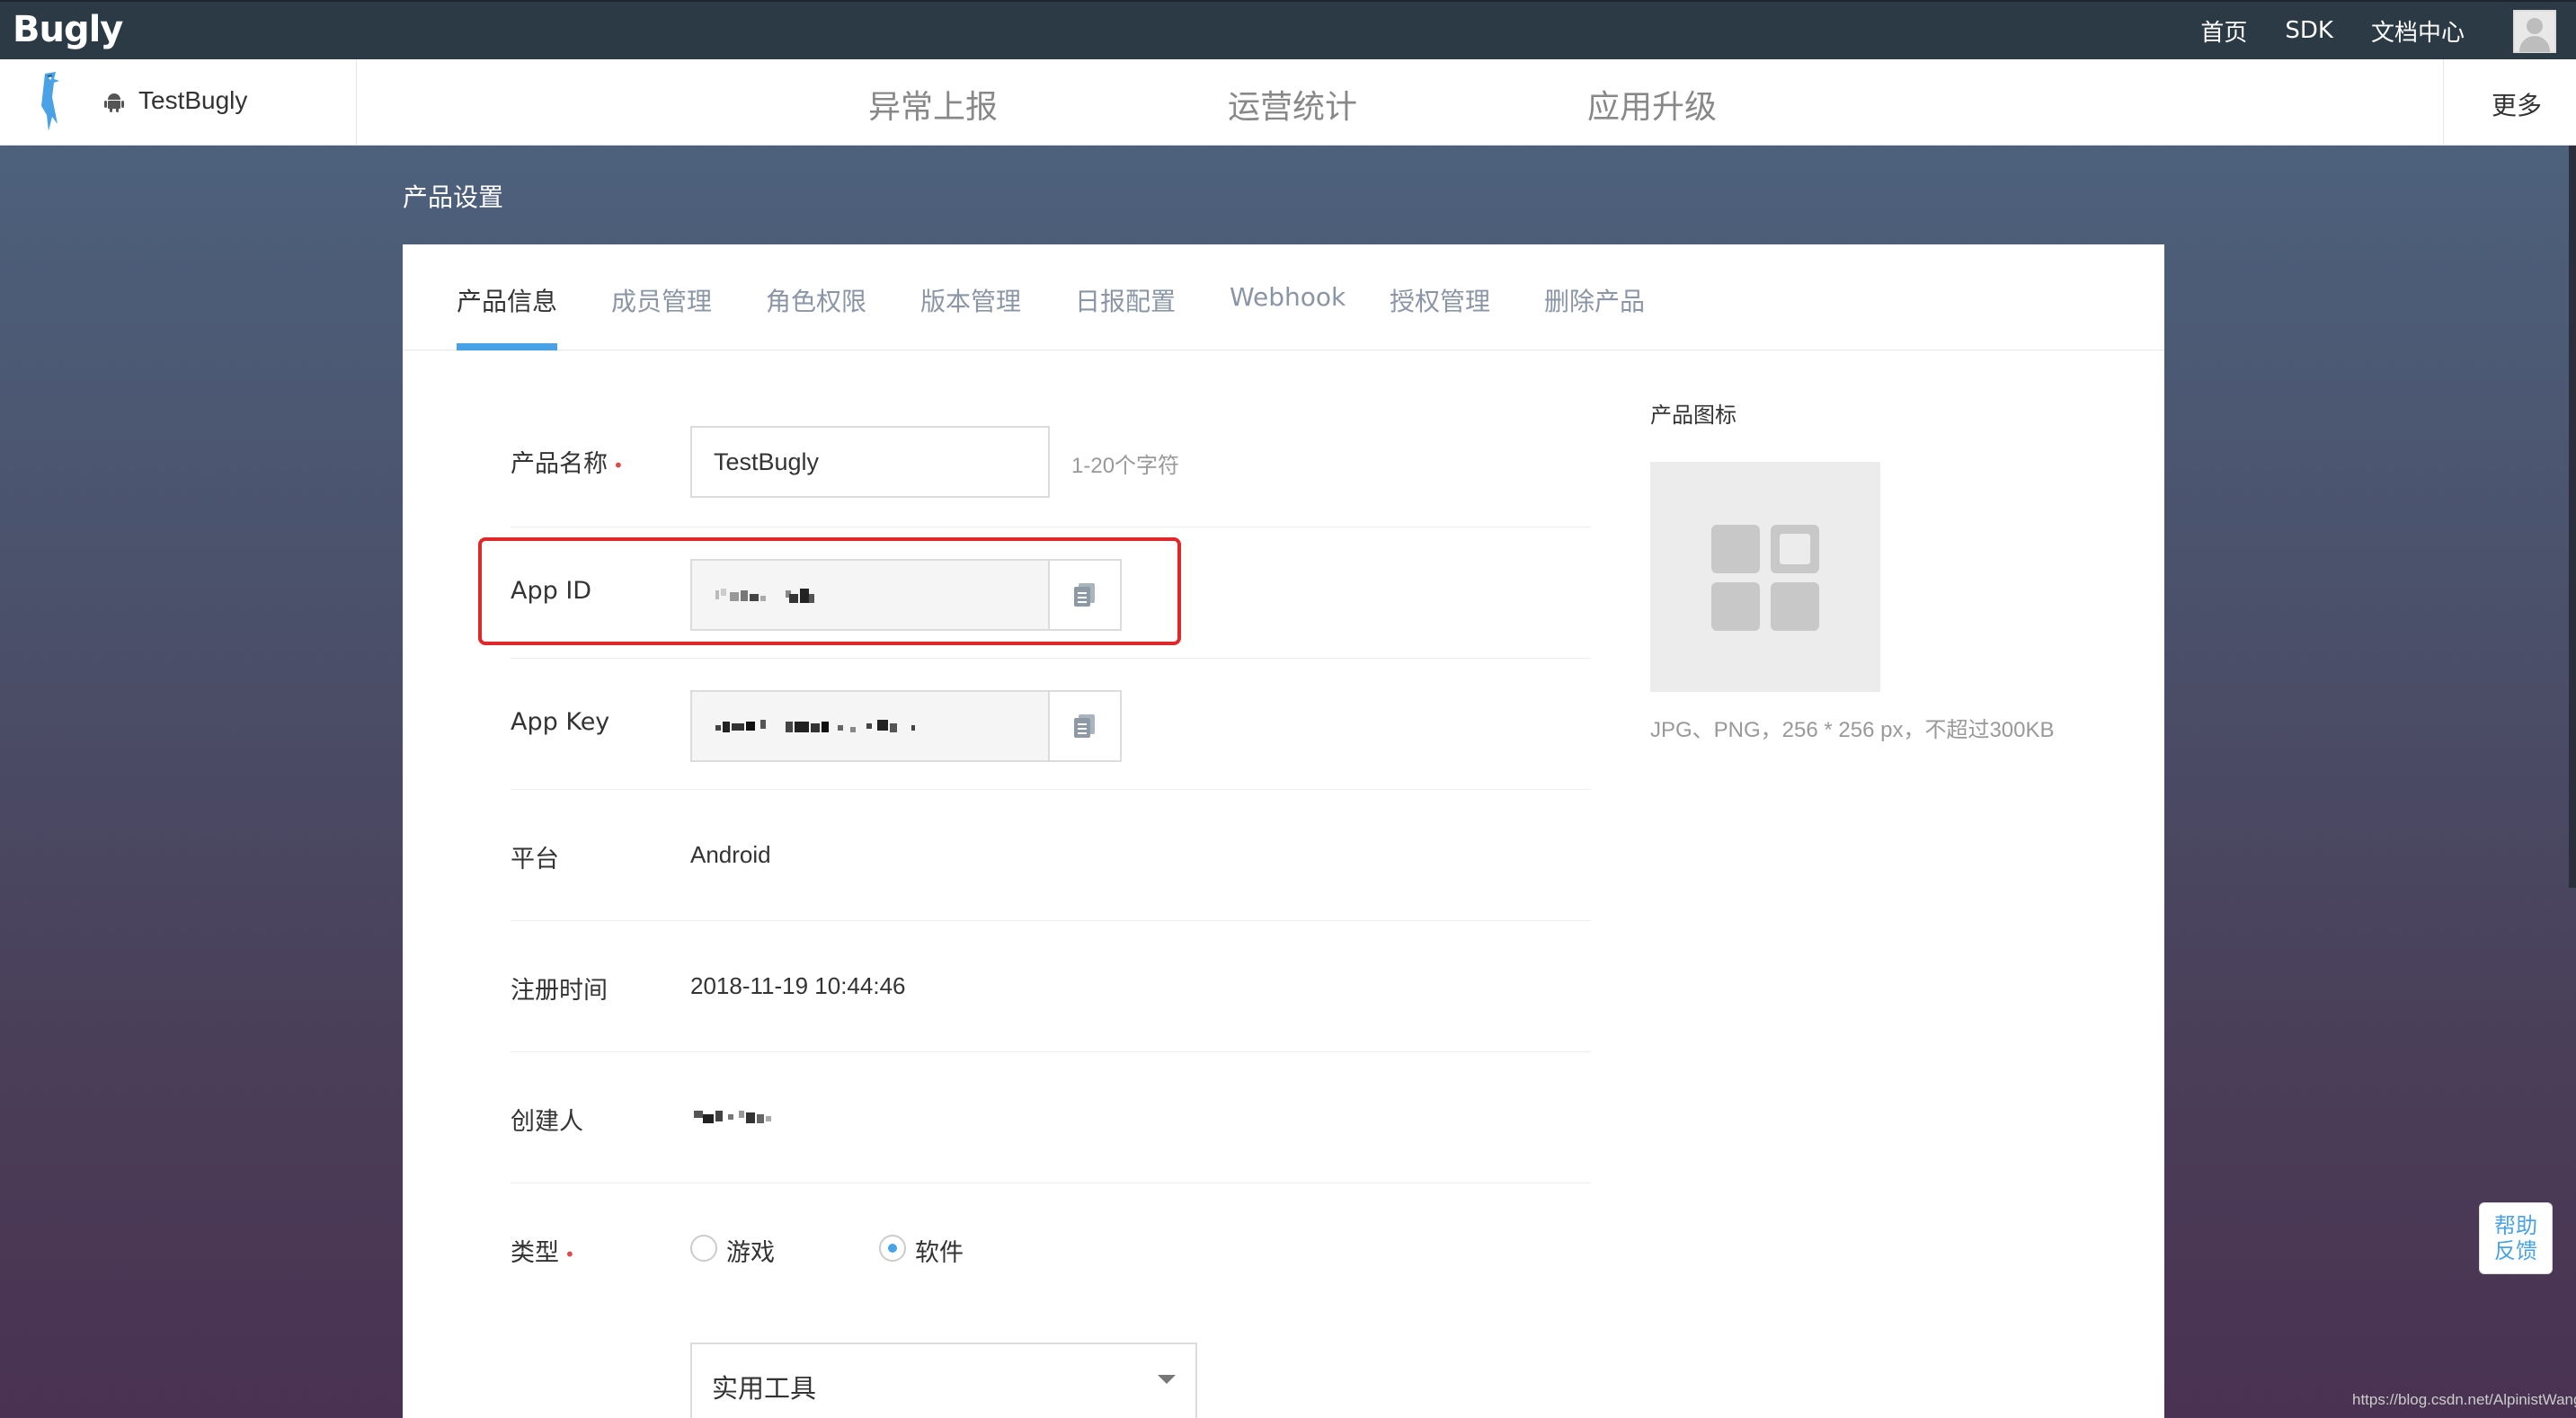 This screenshot has width=2576, height=1418. I want to click on radio-software-label: 软件, so click(939, 1250).